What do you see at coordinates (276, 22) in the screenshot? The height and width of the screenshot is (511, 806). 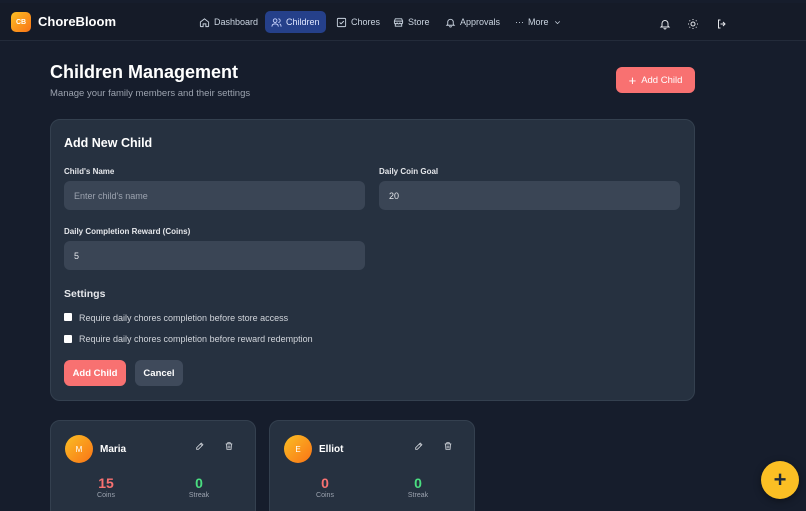 I see `users-icon` at bounding box center [276, 22].